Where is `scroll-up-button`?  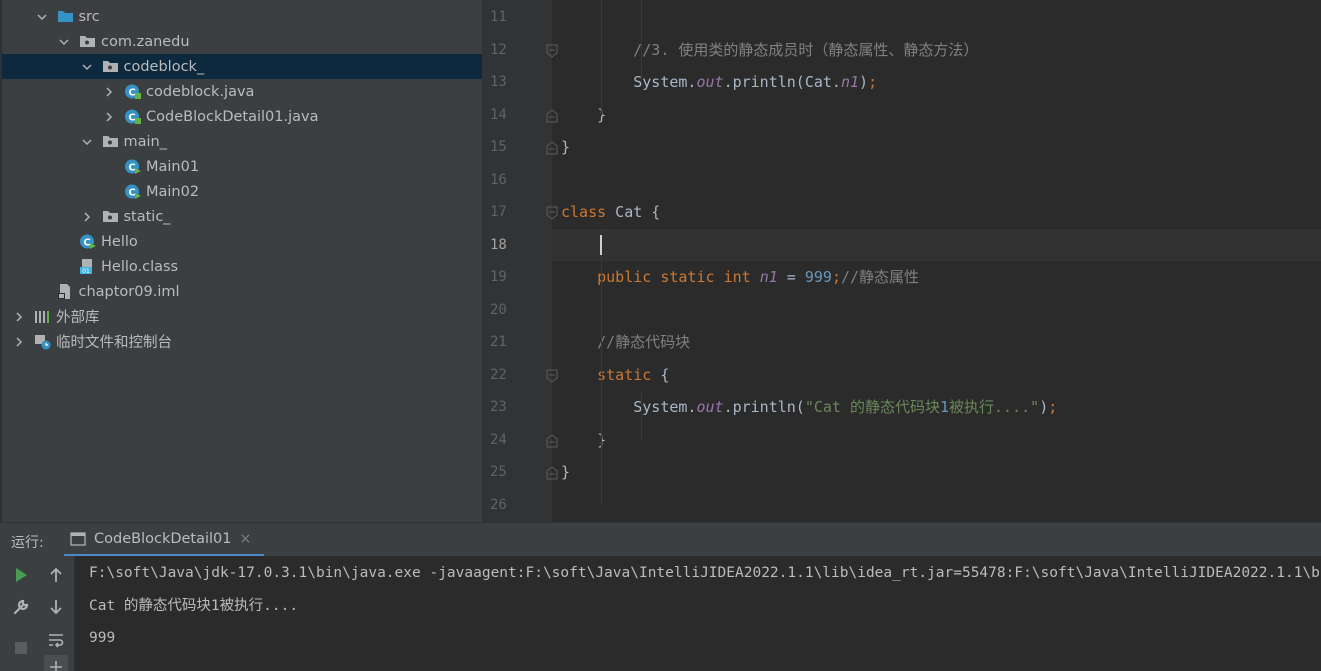
scroll-up-button is located at coordinates (56, 575).